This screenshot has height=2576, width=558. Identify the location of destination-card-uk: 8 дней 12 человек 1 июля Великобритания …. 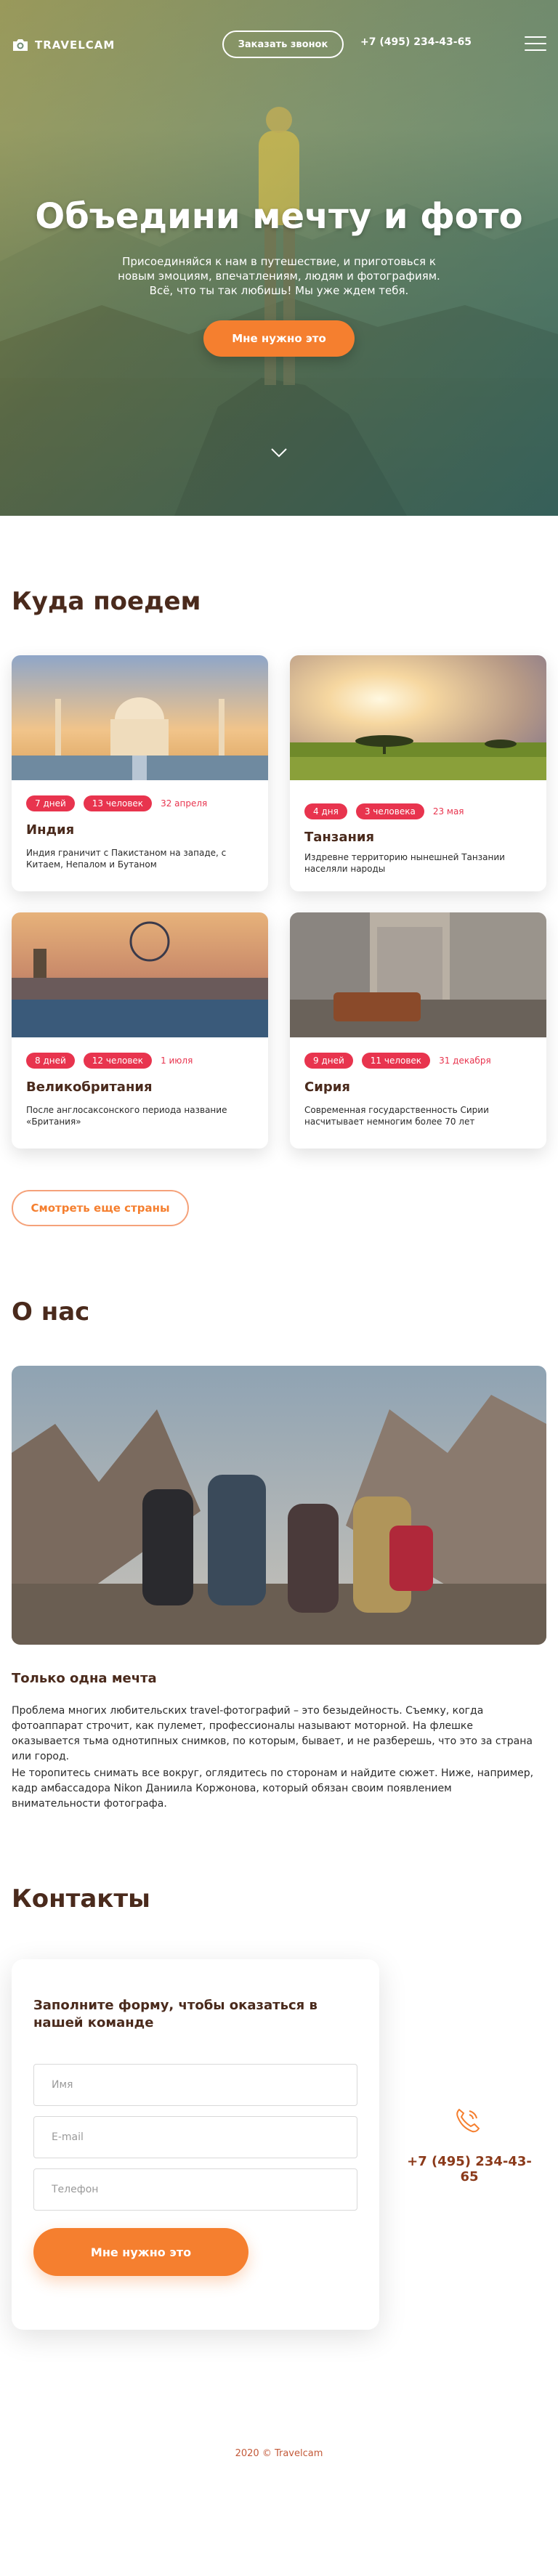
(140, 1030).